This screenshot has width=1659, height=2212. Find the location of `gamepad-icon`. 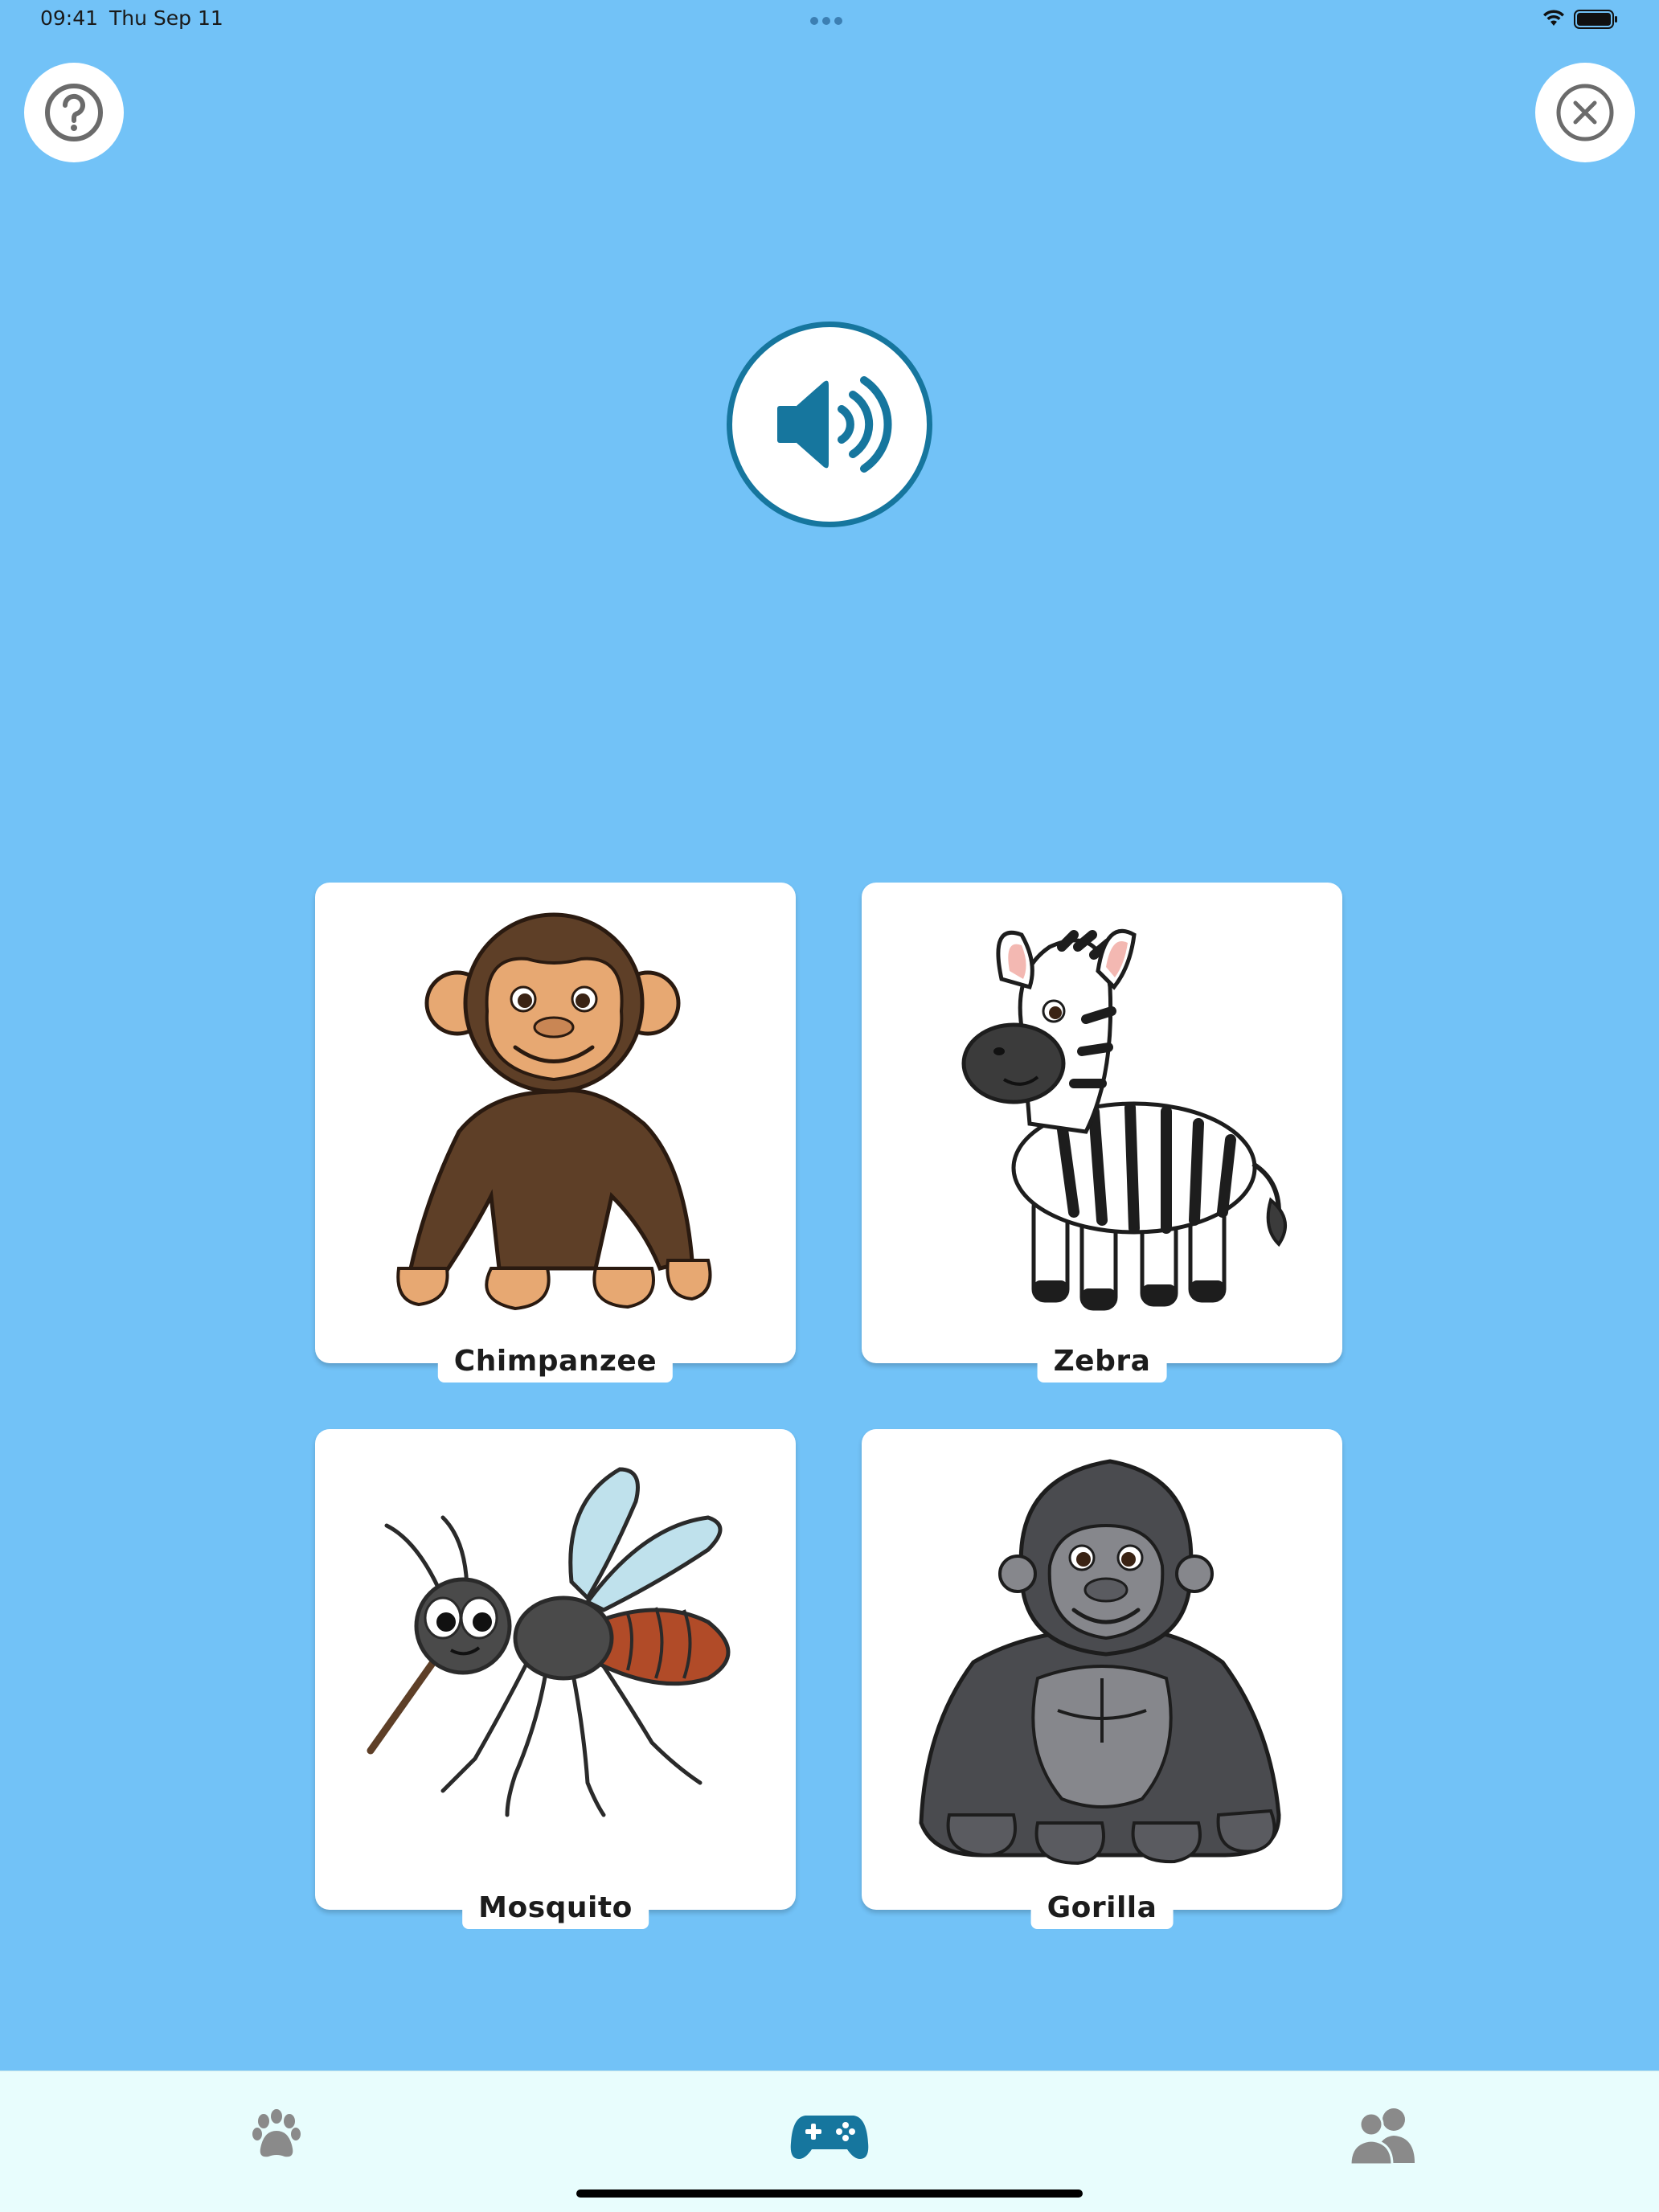

gamepad-icon is located at coordinates (829, 2137).